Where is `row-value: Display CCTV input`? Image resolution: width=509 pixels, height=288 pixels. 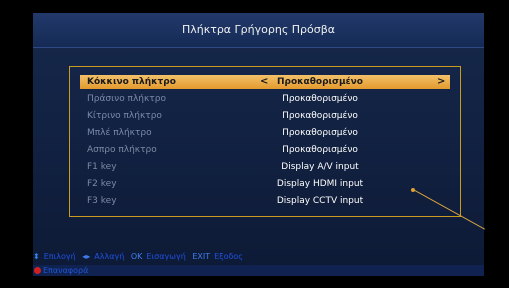
row-value: Display CCTV input is located at coordinates (320, 201).